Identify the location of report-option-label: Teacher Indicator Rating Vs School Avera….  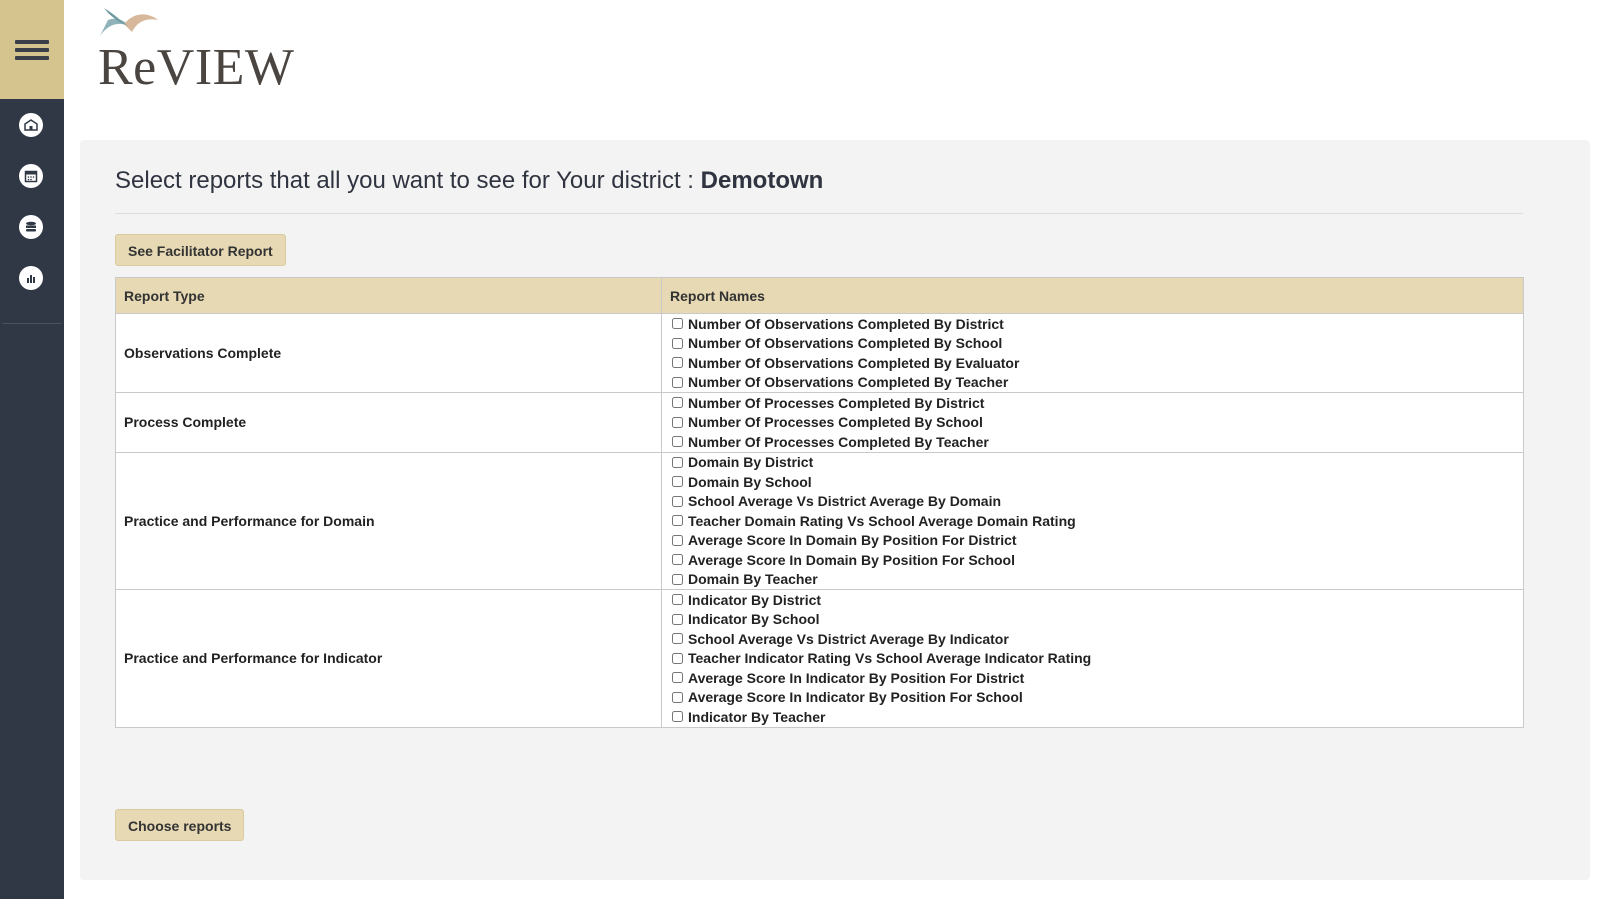
(890, 658).